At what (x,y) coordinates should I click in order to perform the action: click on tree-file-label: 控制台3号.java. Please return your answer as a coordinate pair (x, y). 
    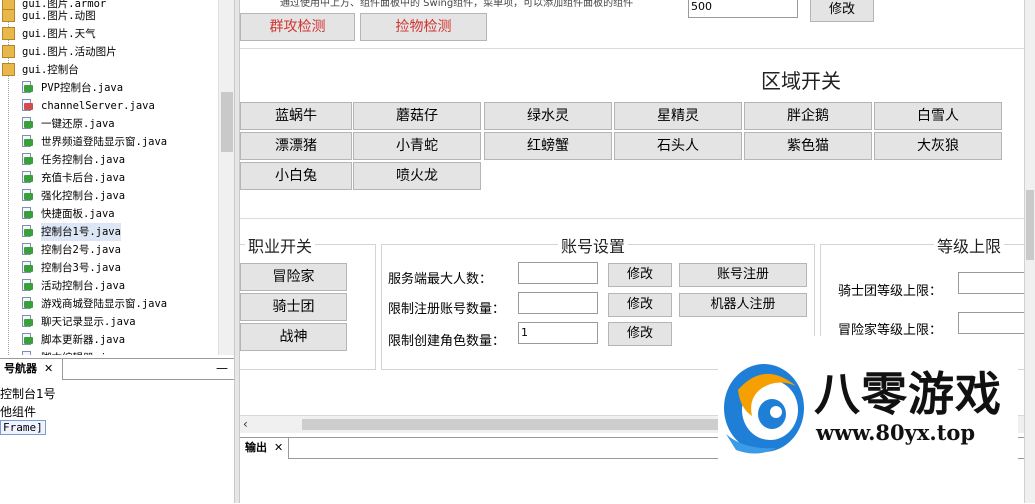
    Looking at the image, I should click on (81, 268).